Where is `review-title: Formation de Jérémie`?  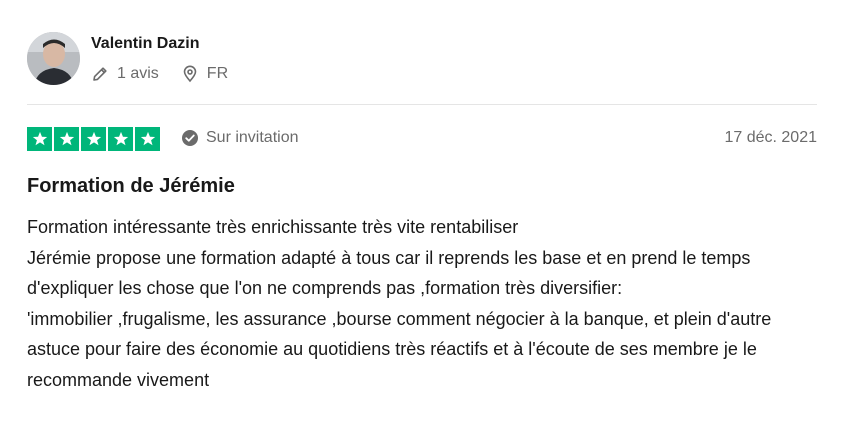
review-title: Formation de Jérémie is located at coordinates (131, 186).